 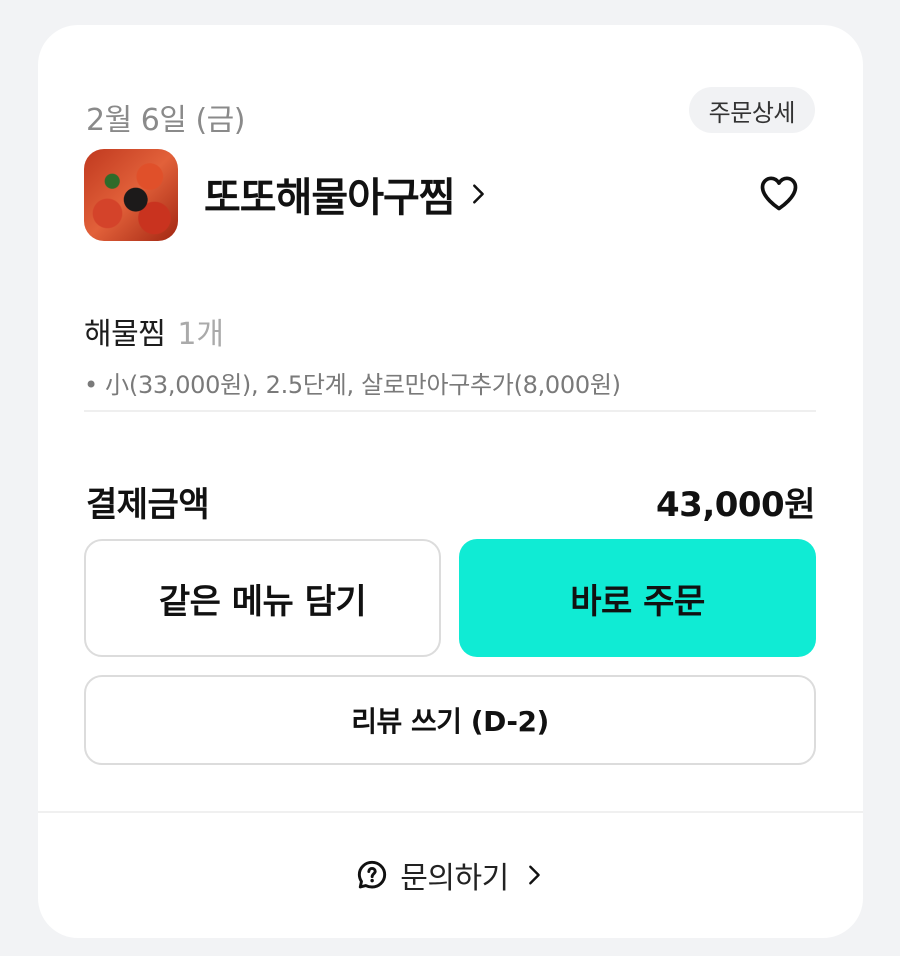 I want to click on heart-icon, so click(x=779, y=193).